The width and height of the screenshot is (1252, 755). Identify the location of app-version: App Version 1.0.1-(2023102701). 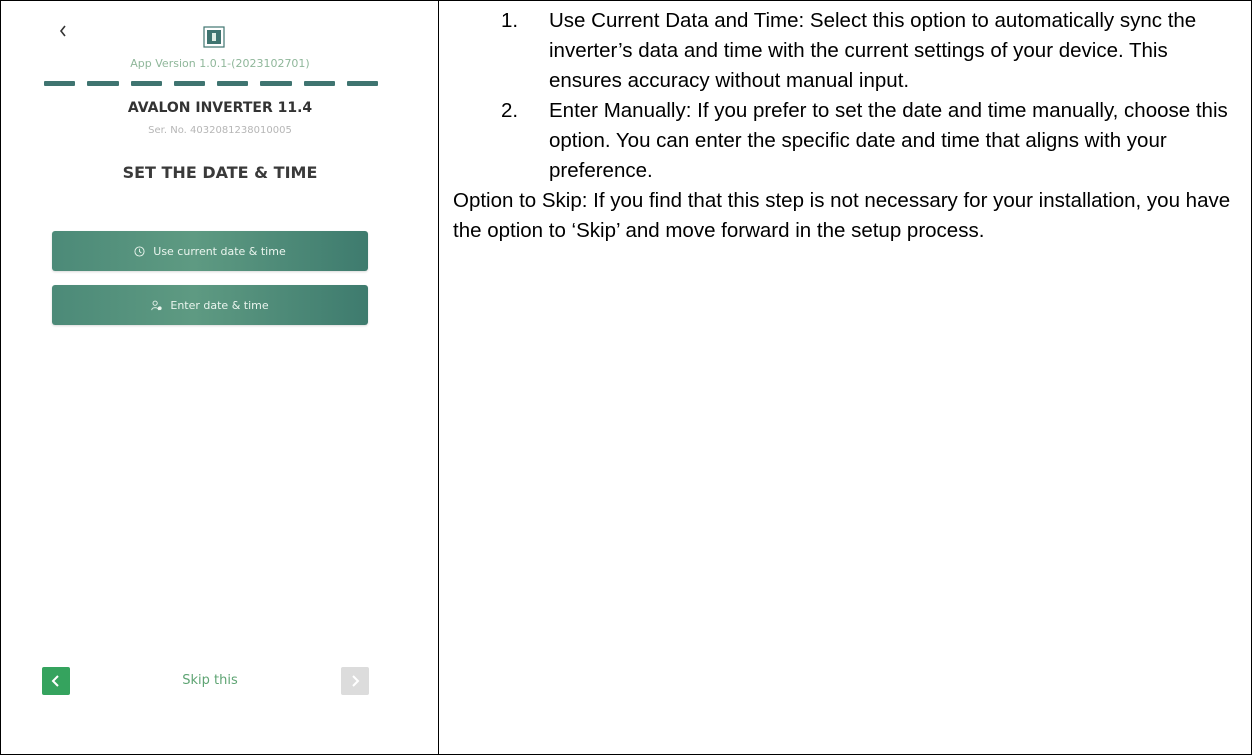
(220, 63).